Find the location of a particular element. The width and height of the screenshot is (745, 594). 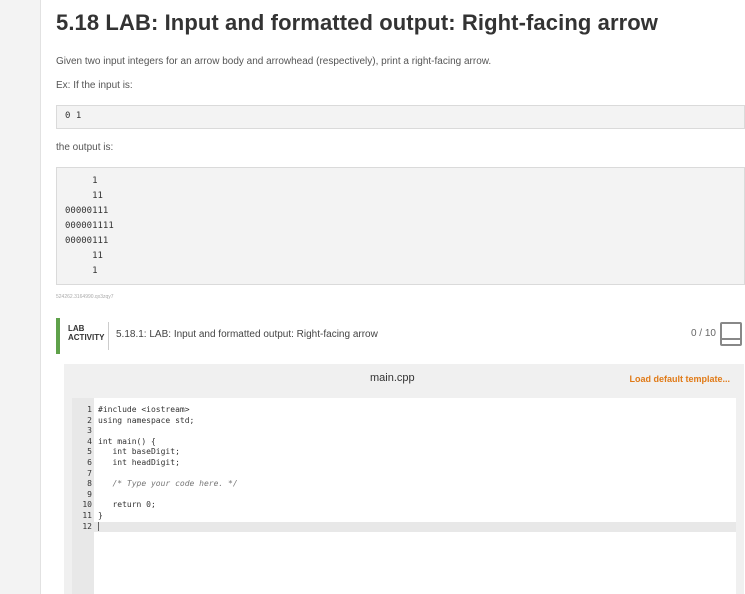

code-line: 7 is located at coordinates (404, 474).